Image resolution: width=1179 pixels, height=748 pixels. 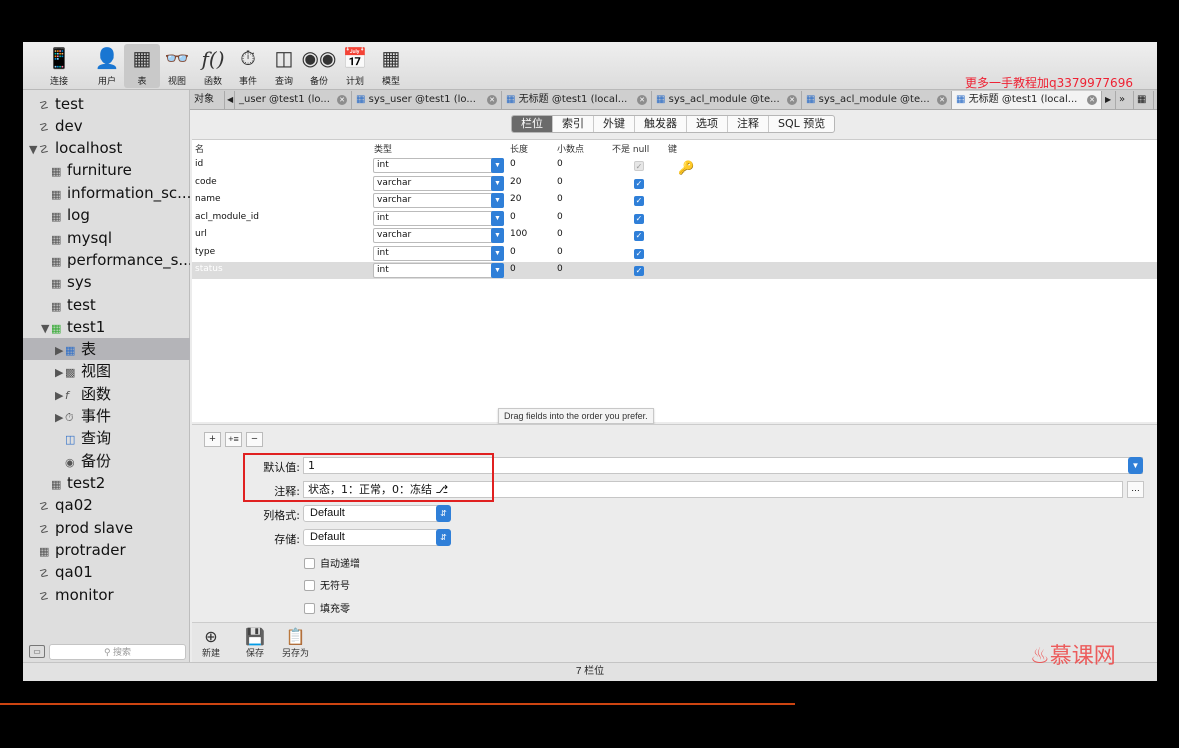 What do you see at coordinates (117, 652) in the screenshot?
I see `sidebar-search-input: ⚲ 搜索` at bounding box center [117, 652].